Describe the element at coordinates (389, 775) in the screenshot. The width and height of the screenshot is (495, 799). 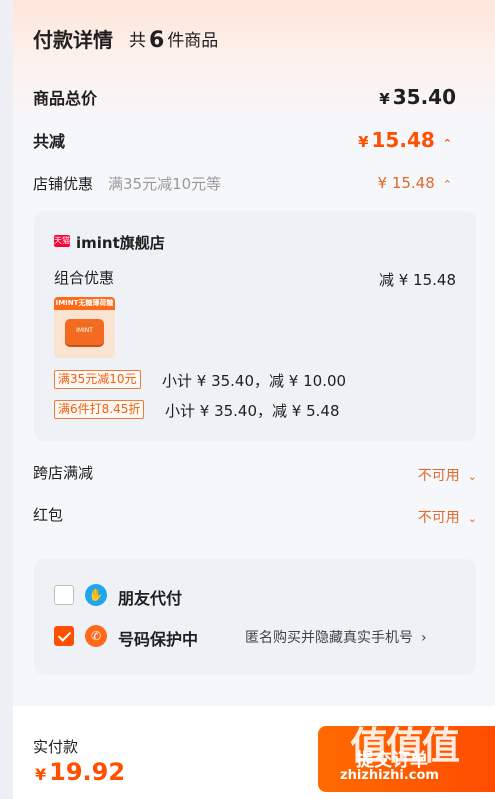
I see `watermark-site: zhizhizhi.com` at that location.